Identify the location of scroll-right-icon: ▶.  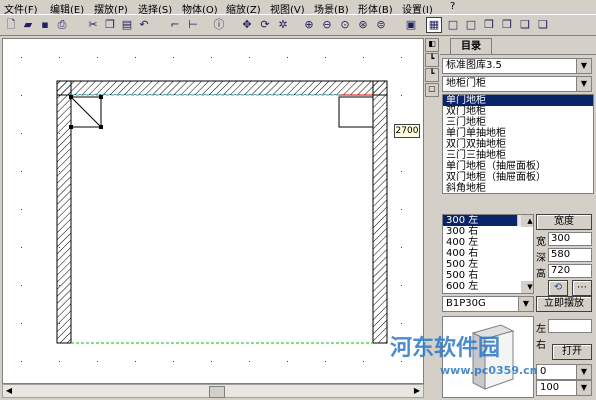
(417, 391).